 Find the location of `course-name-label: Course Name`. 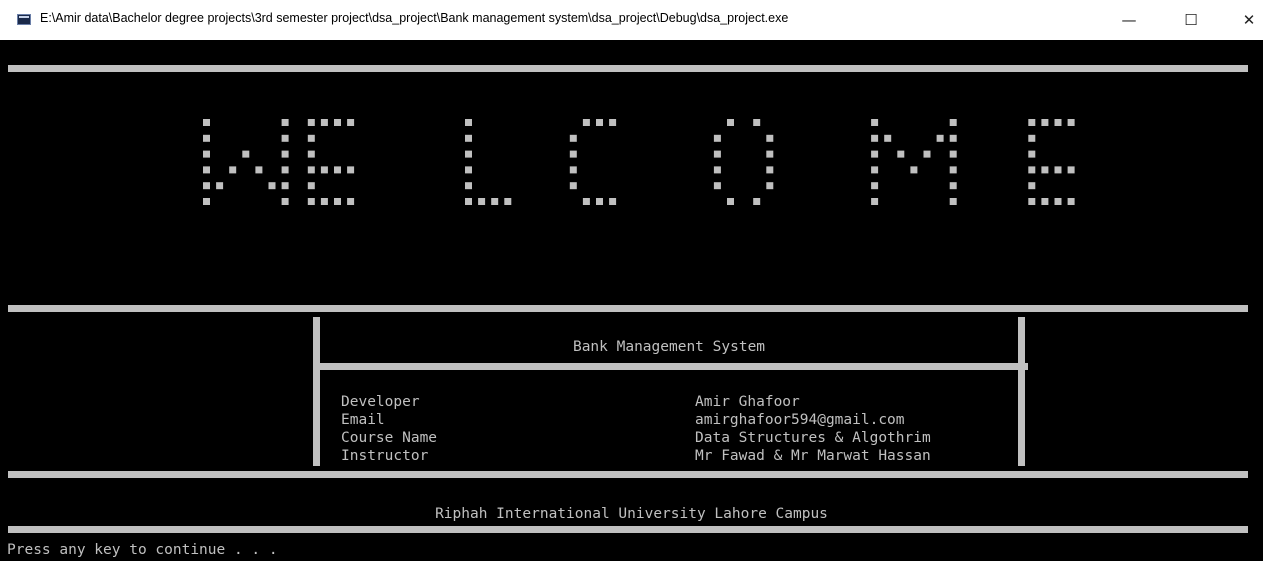

course-name-label: Course Name is located at coordinates (389, 438).